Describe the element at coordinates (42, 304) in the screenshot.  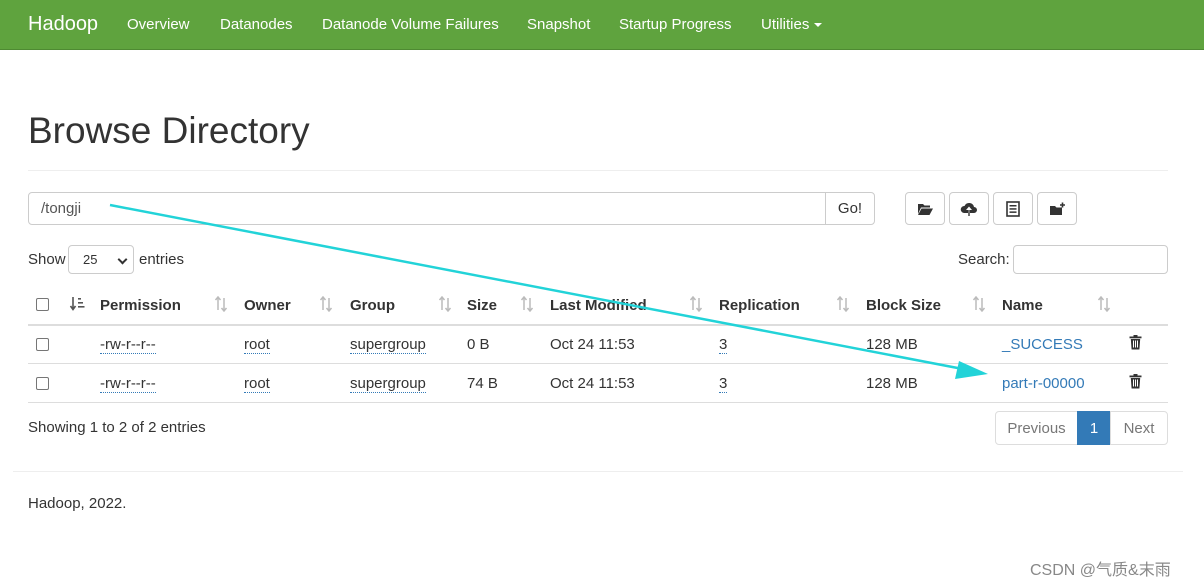
I see `select-all-checkbox` at that location.